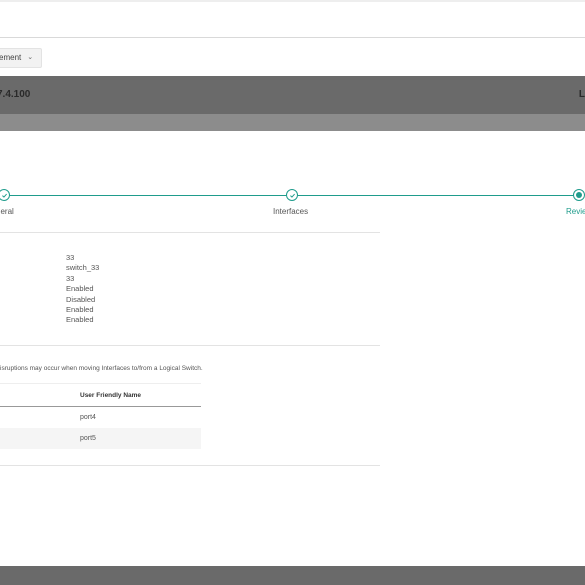  What do you see at coordinates (88, 438) in the screenshot?
I see `cell-user-friendly-name: port5` at bounding box center [88, 438].